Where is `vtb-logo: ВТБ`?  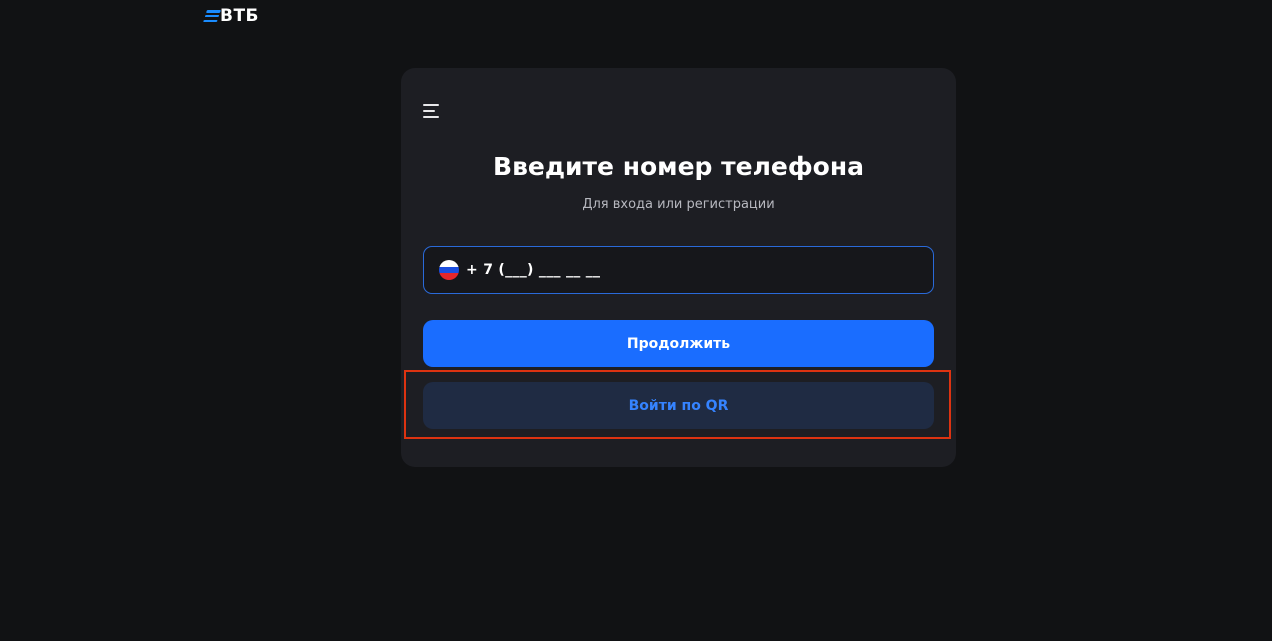
vtb-logo: ВТБ is located at coordinates (231, 16).